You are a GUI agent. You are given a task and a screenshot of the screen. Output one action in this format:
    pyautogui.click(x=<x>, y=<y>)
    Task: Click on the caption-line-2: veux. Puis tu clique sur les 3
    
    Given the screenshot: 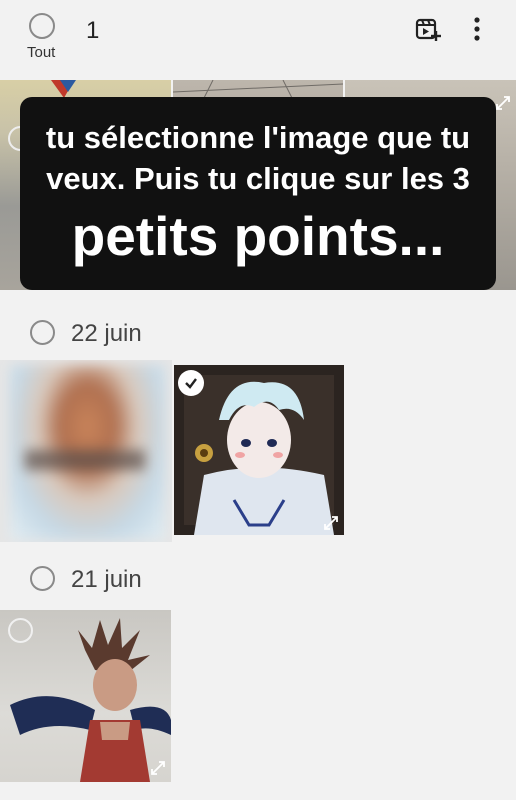 What is the action you would take?
    pyautogui.click(x=258, y=178)
    